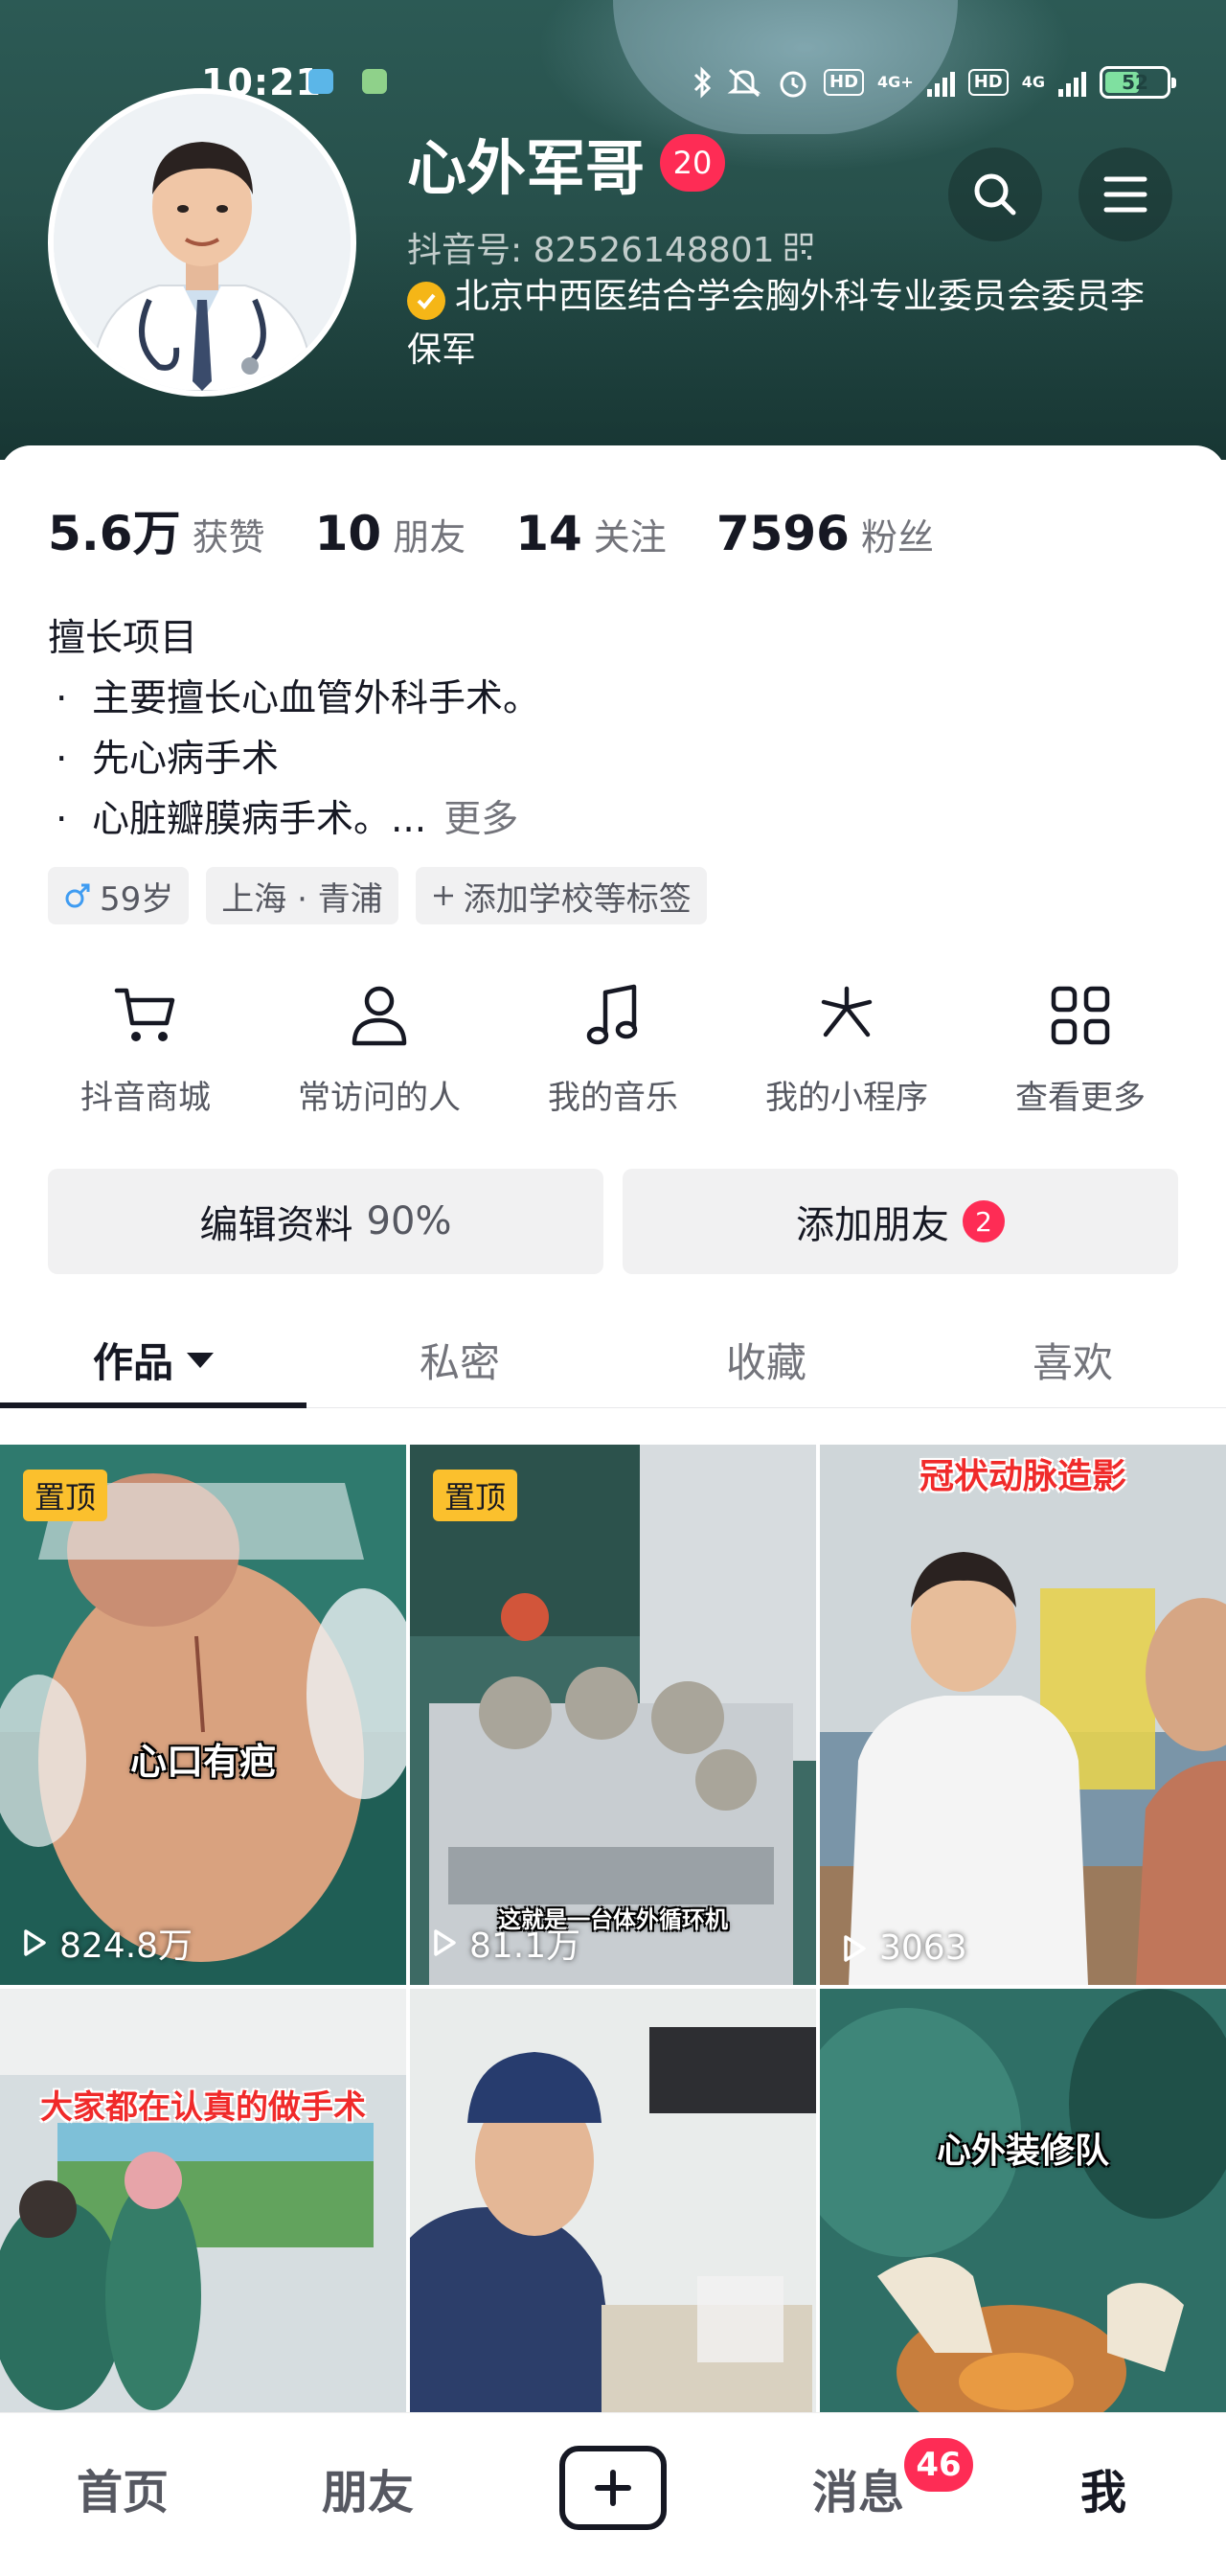 This screenshot has height=2576, width=1226. What do you see at coordinates (35, 1942) in the screenshot?
I see `play-icon` at bounding box center [35, 1942].